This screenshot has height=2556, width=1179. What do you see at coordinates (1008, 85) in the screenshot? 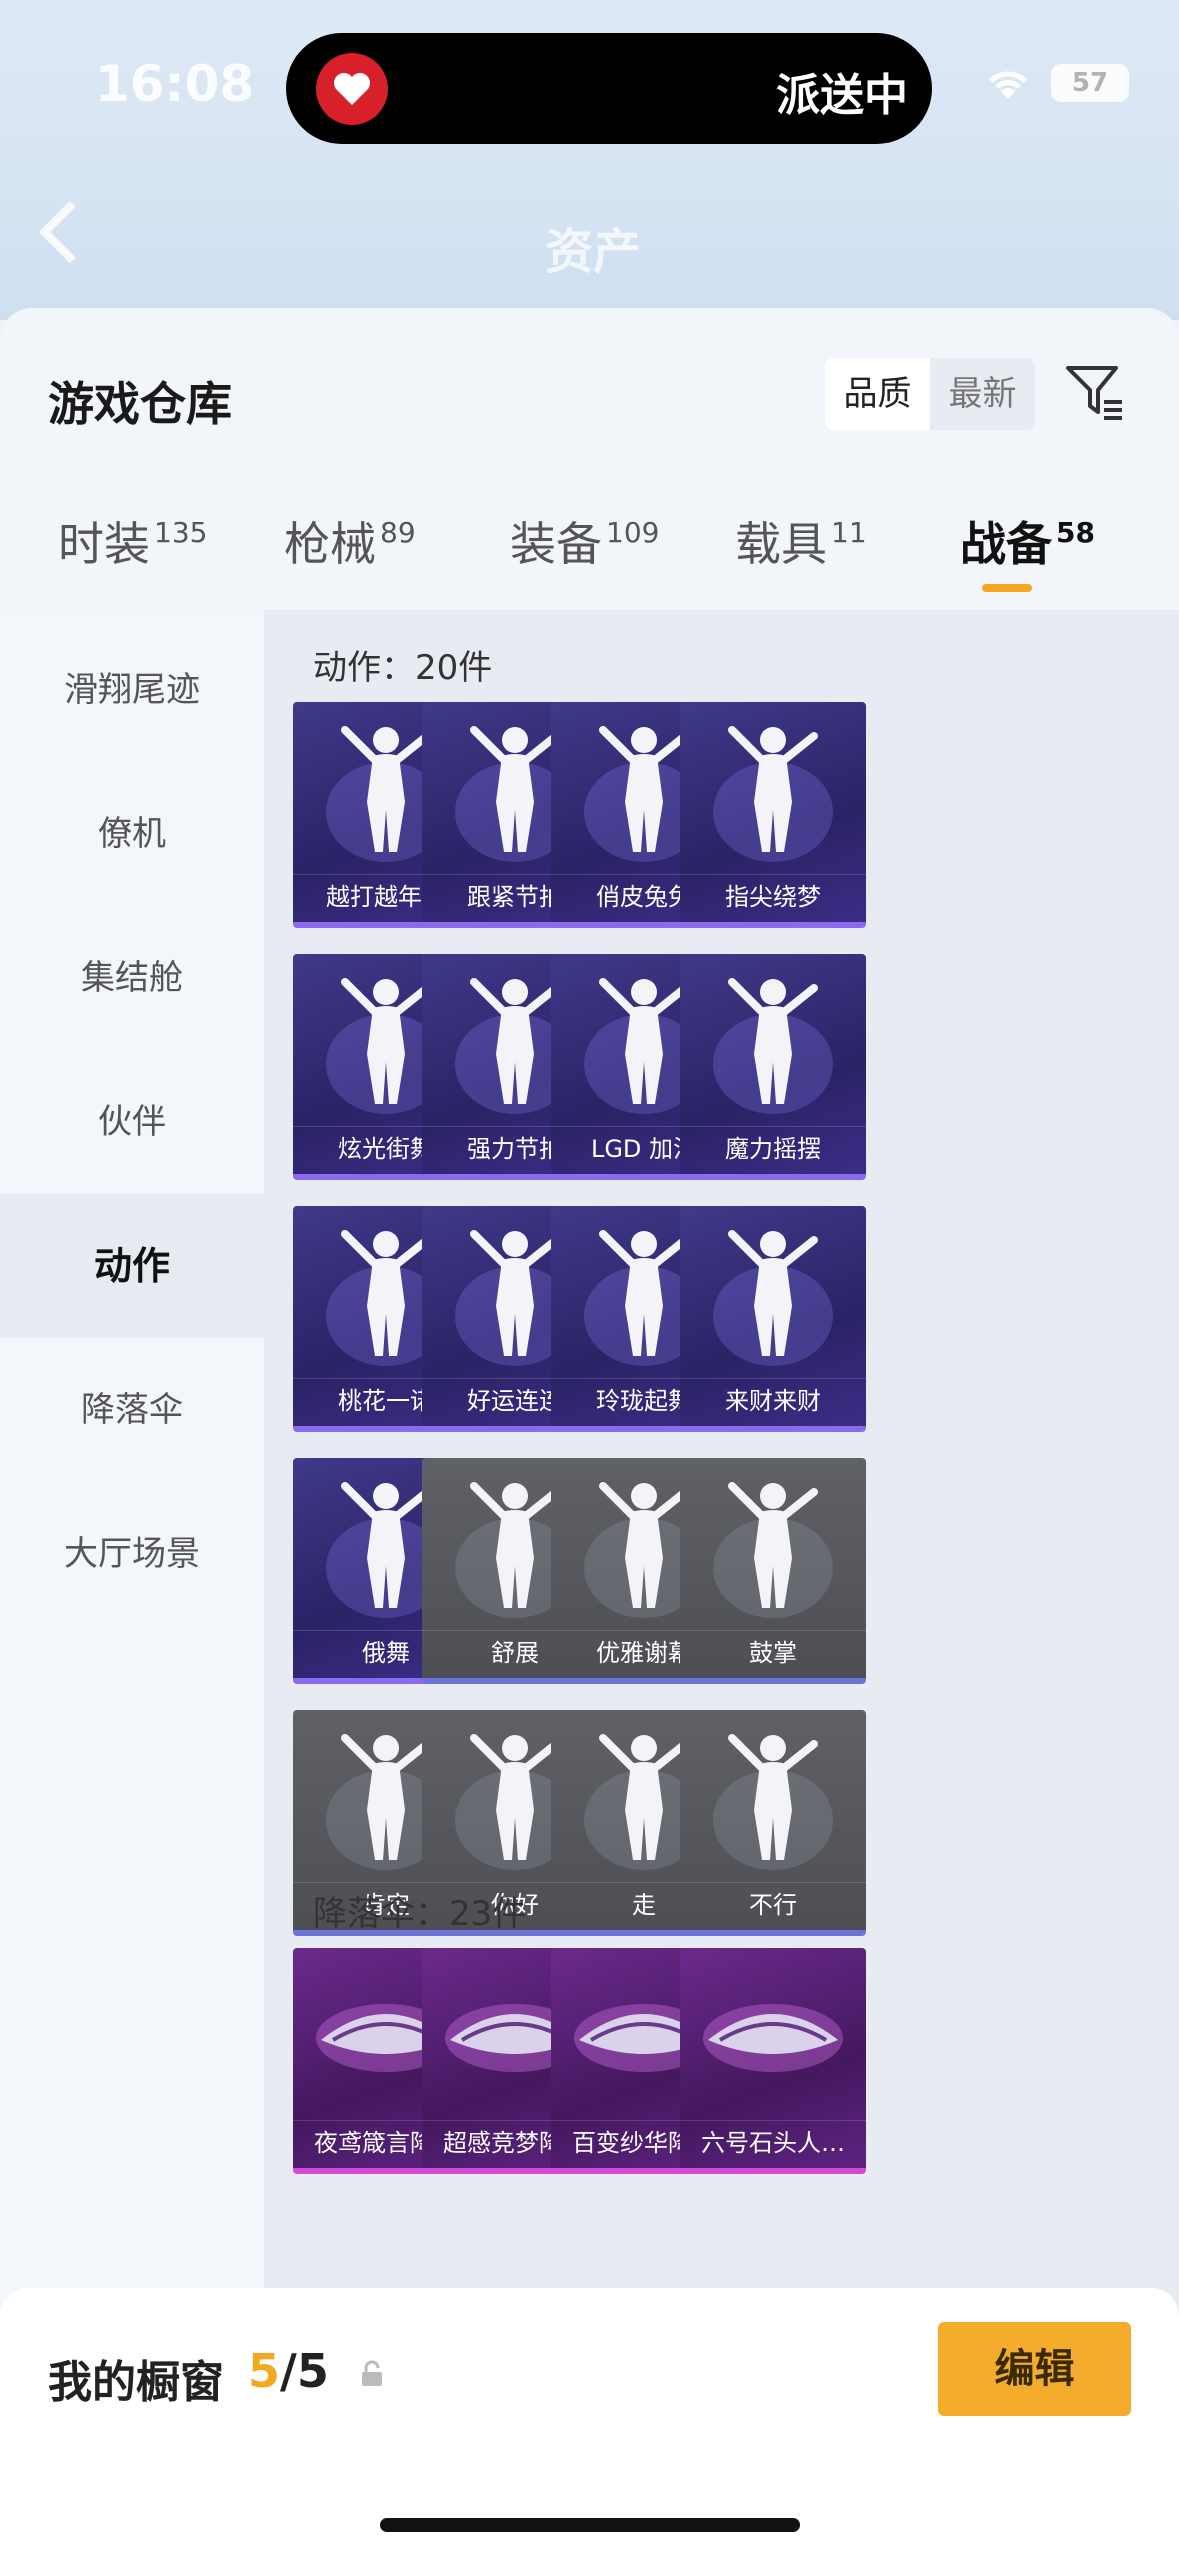
I see `wifi-icon` at bounding box center [1008, 85].